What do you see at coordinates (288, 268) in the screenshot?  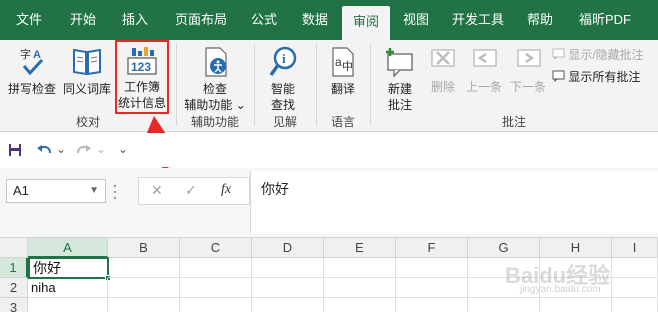 I see `cell-d1` at bounding box center [288, 268].